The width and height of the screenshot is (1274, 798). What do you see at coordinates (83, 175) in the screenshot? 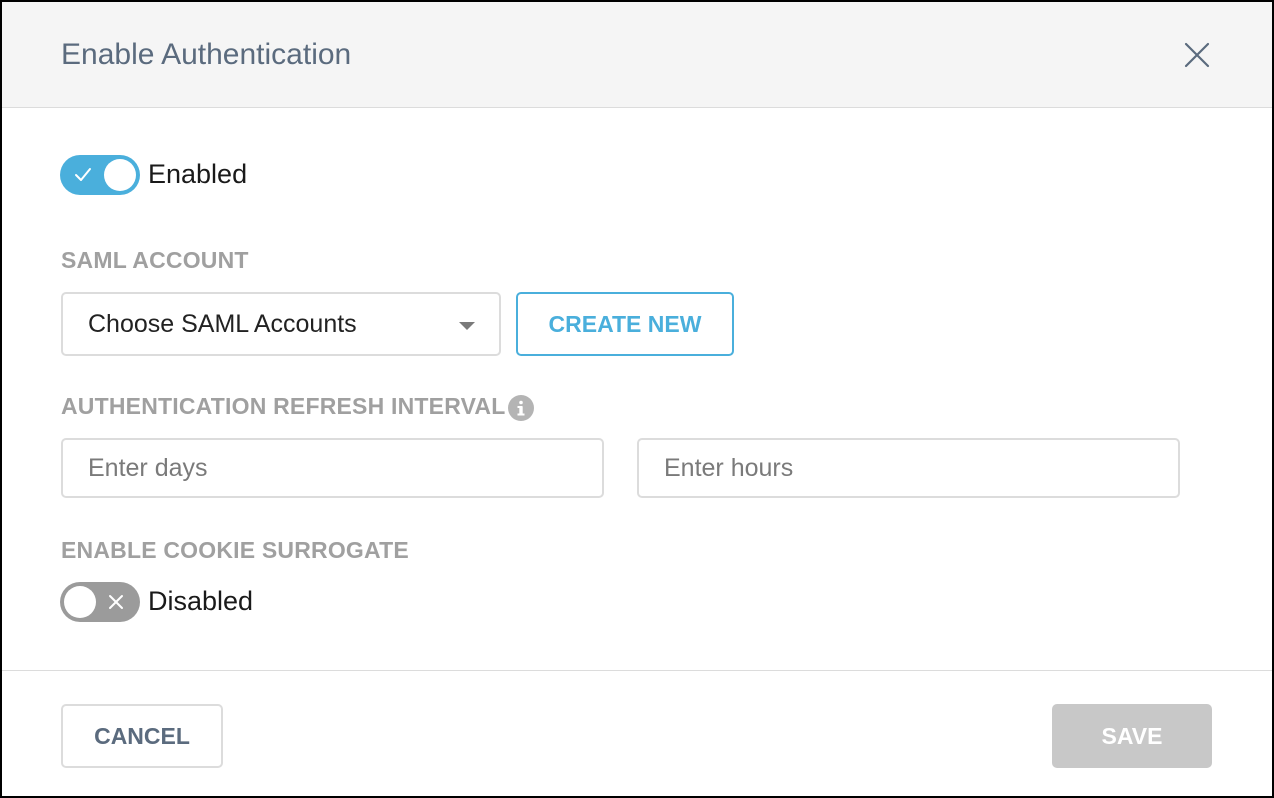
I see `check-icon` at bounding box center [83, 175].